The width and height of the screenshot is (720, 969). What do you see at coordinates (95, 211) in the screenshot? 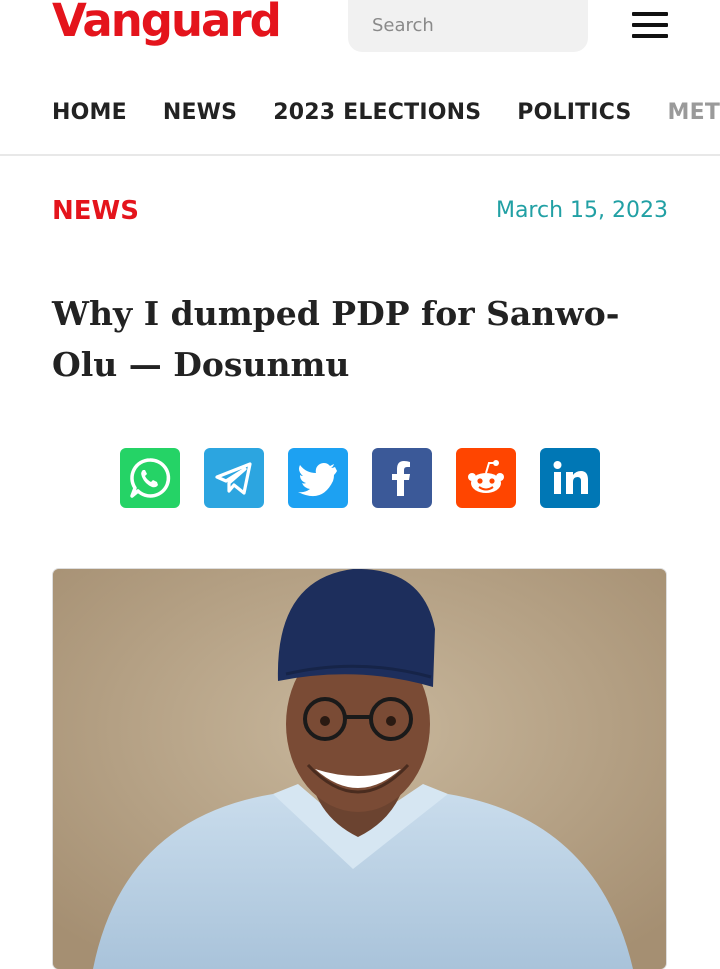
I see `article-category: NEWS` at bounding box center [95, 211].